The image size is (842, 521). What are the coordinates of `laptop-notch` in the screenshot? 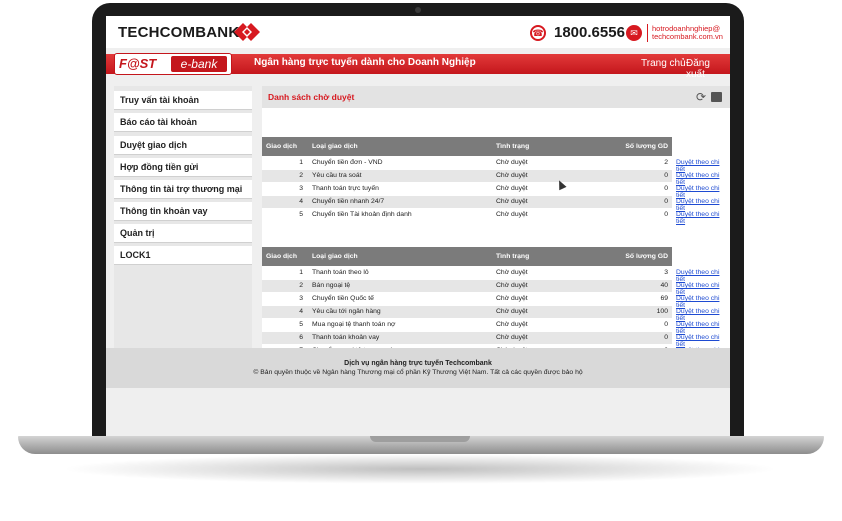 It's located at (420, 439).